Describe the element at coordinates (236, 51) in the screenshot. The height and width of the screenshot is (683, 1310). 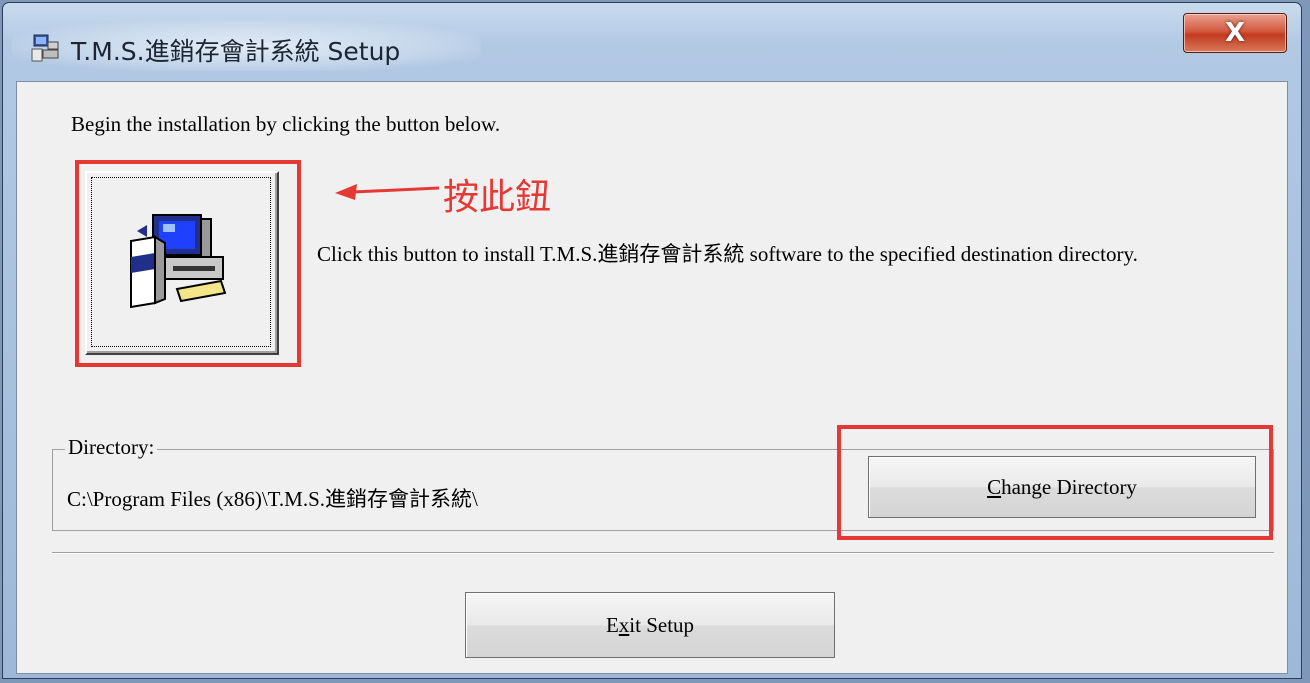
I see `window-title: T.M.S.進銷存會計系統 Setup` at that location.